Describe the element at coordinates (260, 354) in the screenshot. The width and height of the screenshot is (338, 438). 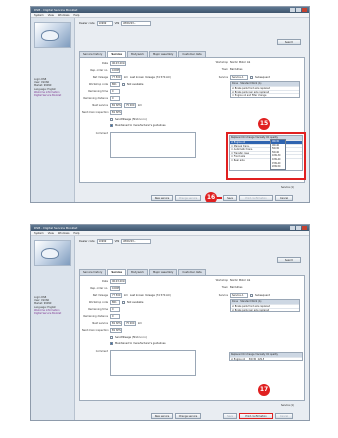
I see `col-viscosity: Viscosity` at that location.